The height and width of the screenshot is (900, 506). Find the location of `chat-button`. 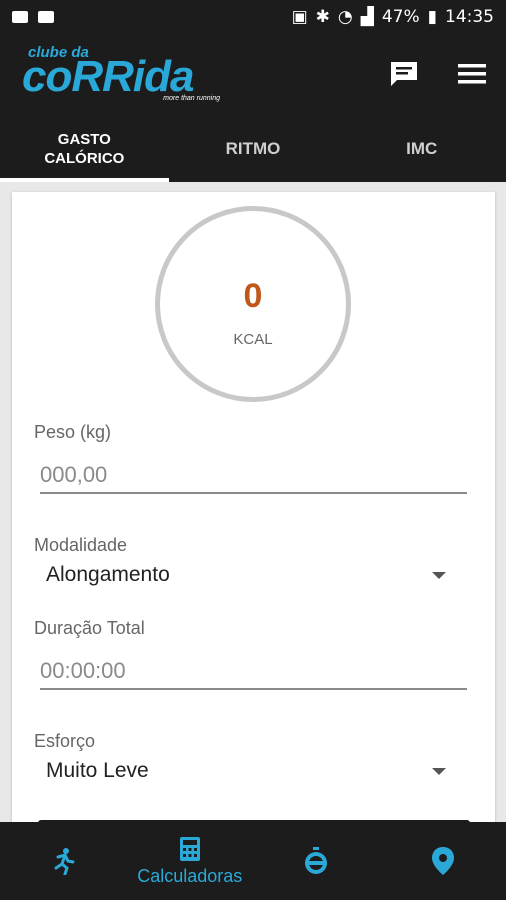

chat-button is located at coordinates (404, 74).